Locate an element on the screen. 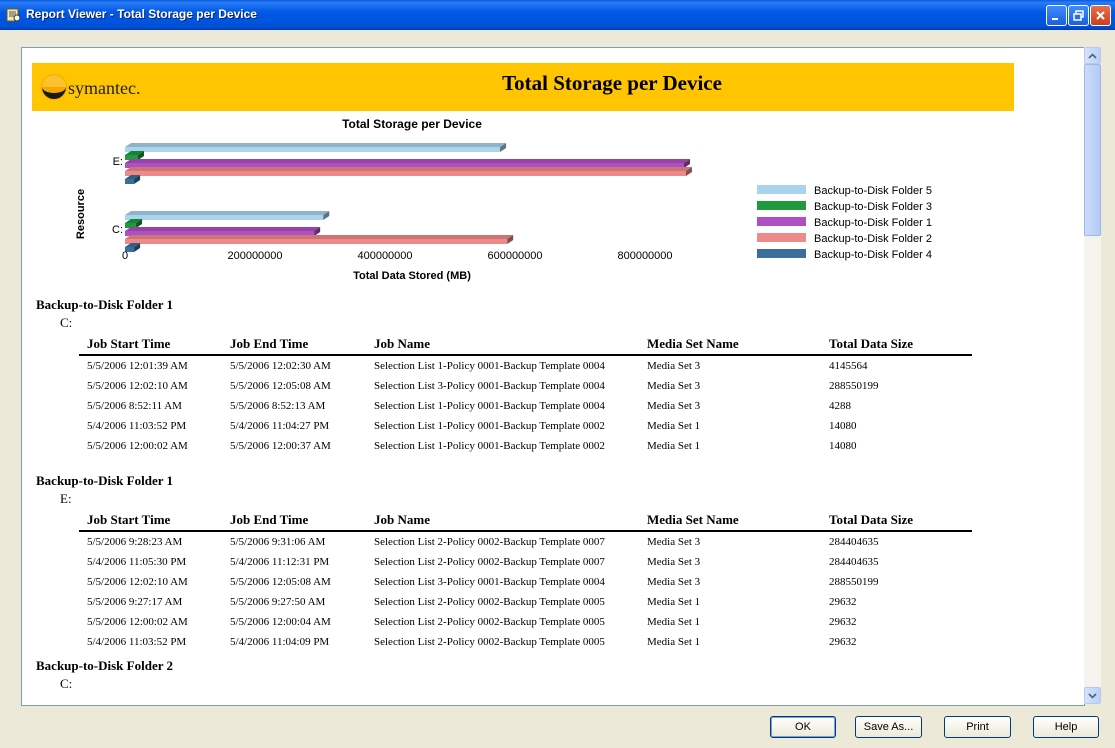  table-cell: 5/5/2006 9:27:17 AM is located at coordinates (135, 602).